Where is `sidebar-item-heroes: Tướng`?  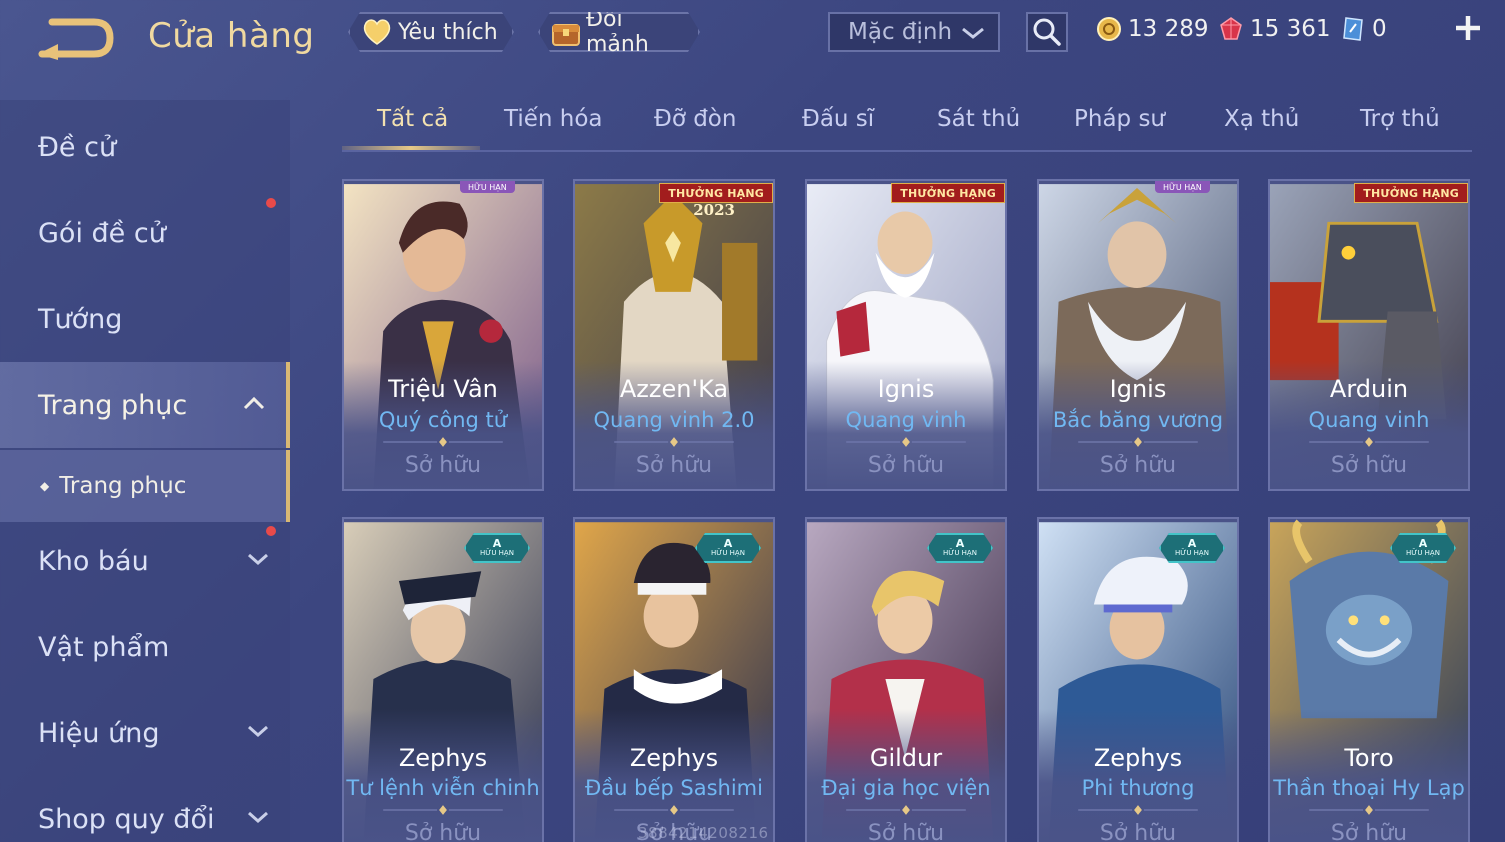
sidebar-item-heroes: Tướng is located at coordinates (145, 319).